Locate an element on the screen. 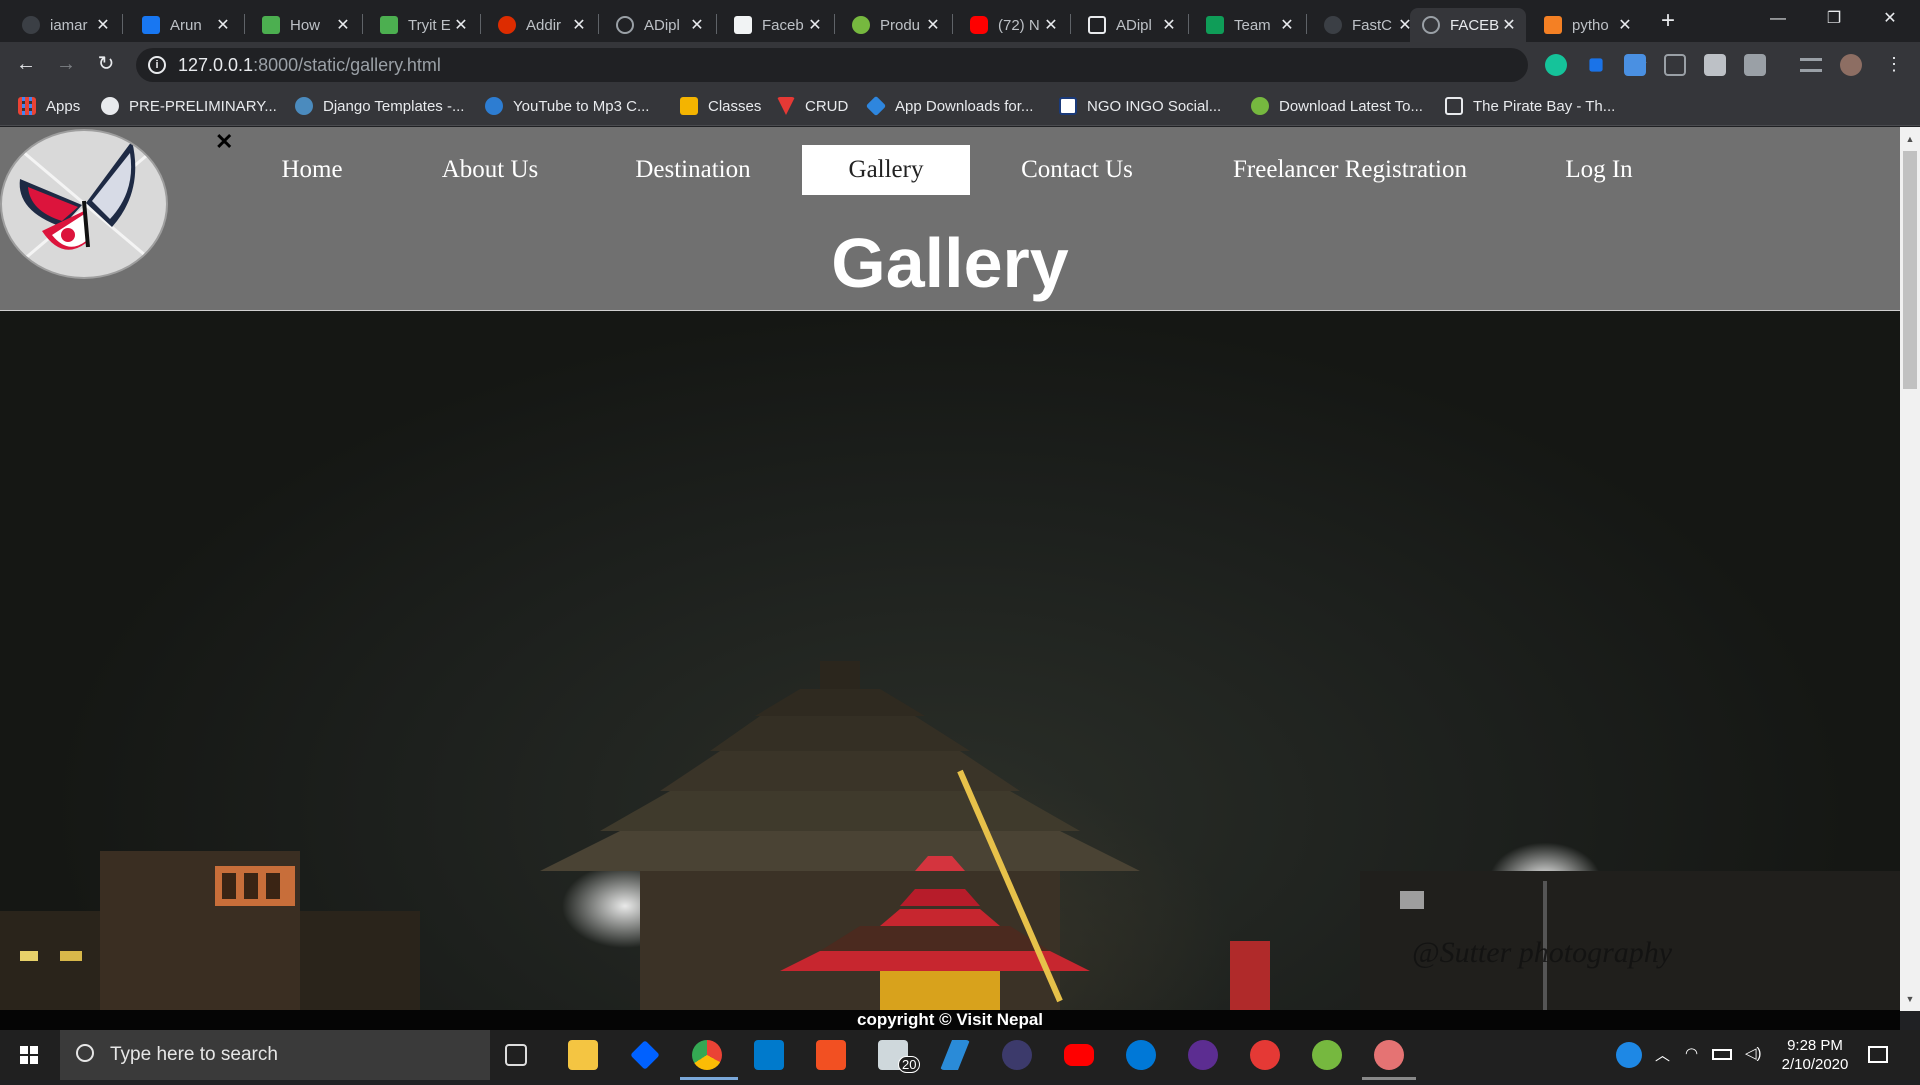 Image resolution: width=1920 pixels, height=1085 pixels. chrome-icon is located at coordinates (707, 1055).